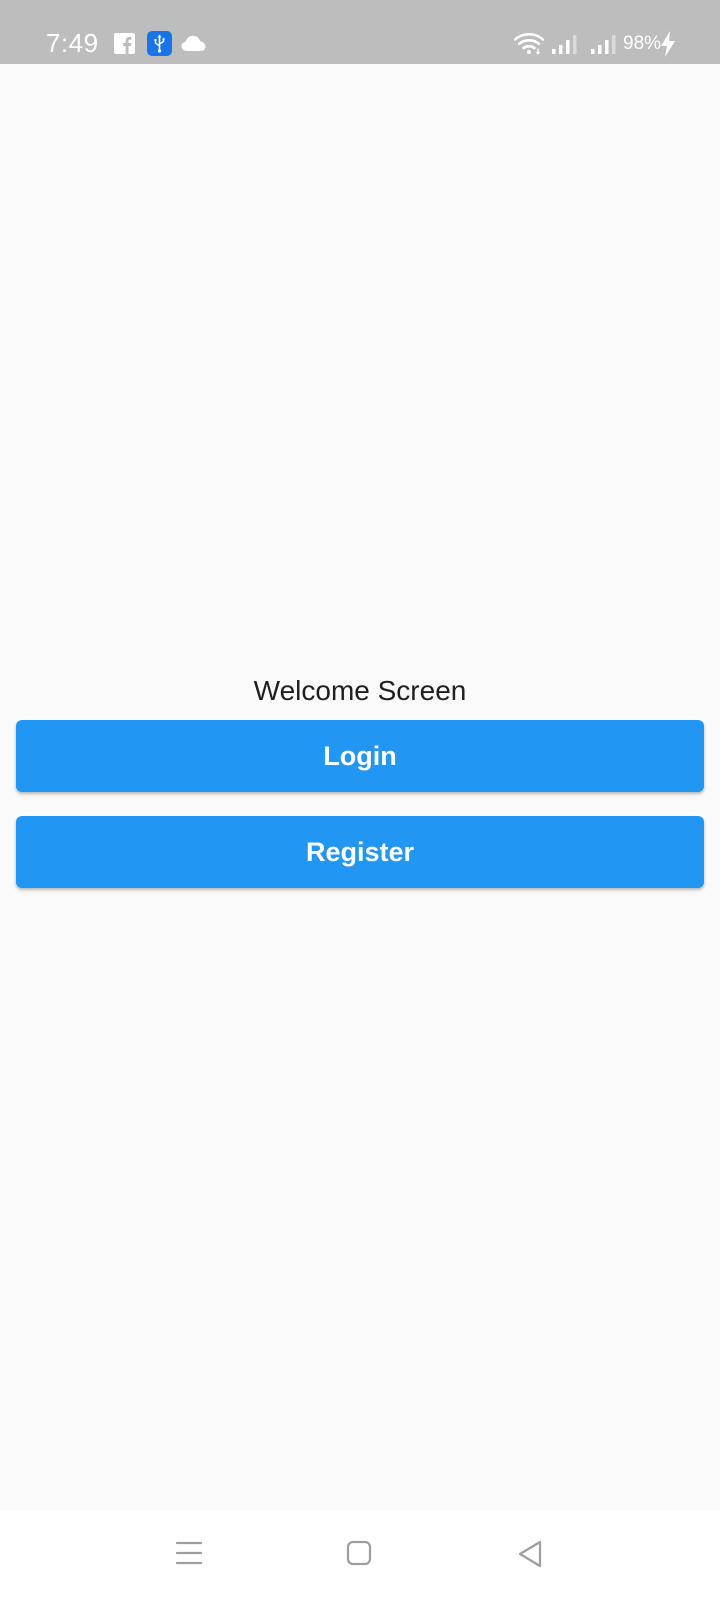 Image resolution: width=720 pixels, height=1600 pixels. What do you see at coordinates (360, 852) in the screenshot?
I see `register-button: Register` at bounding box center [360, 852].